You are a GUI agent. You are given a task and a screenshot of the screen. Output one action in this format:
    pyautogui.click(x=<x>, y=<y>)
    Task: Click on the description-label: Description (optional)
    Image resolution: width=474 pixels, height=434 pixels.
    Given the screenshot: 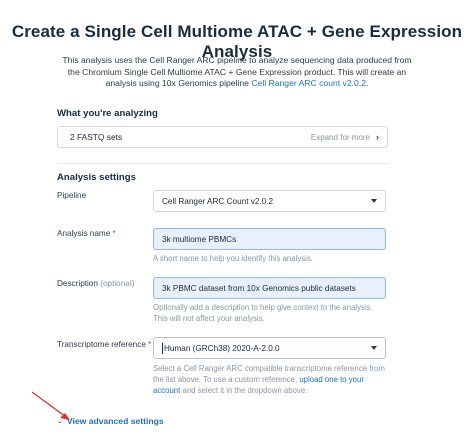 What is the action you would take?
    pyautogui.click(x=95, y=283)
    